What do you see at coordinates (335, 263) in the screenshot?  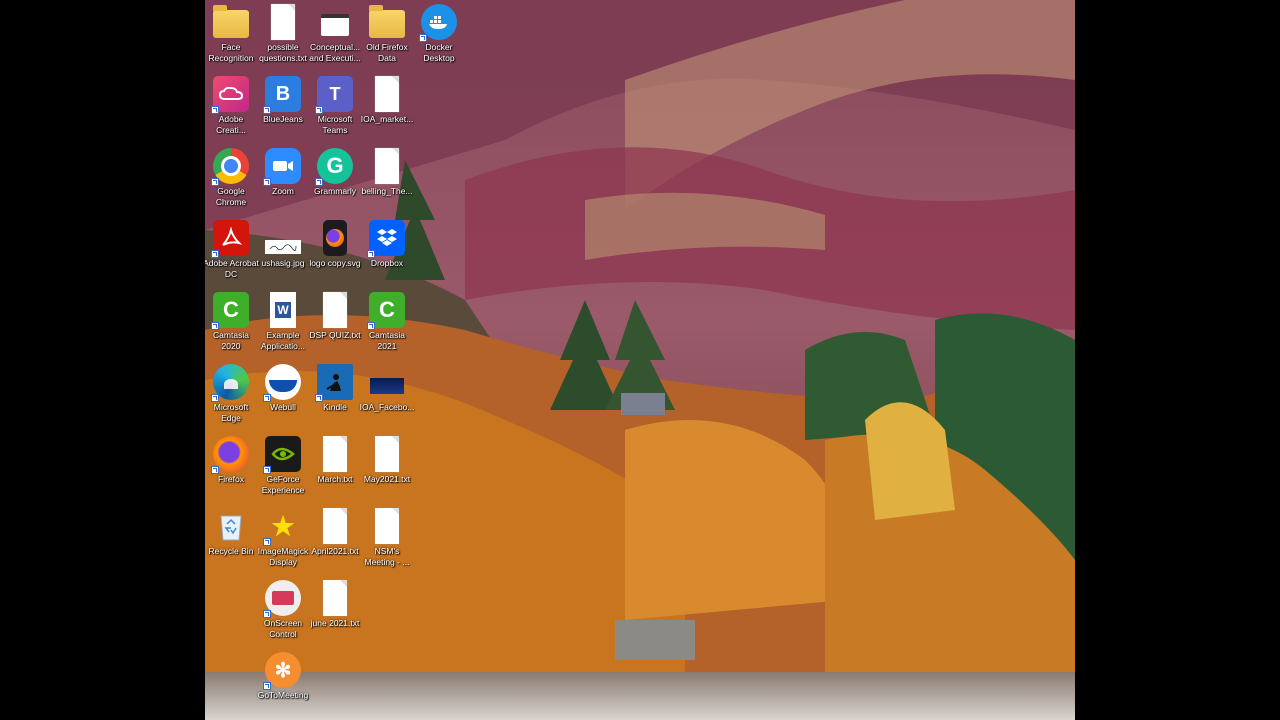 I see `icon-label: logo copy.svg` at bounding box center [335, 263].